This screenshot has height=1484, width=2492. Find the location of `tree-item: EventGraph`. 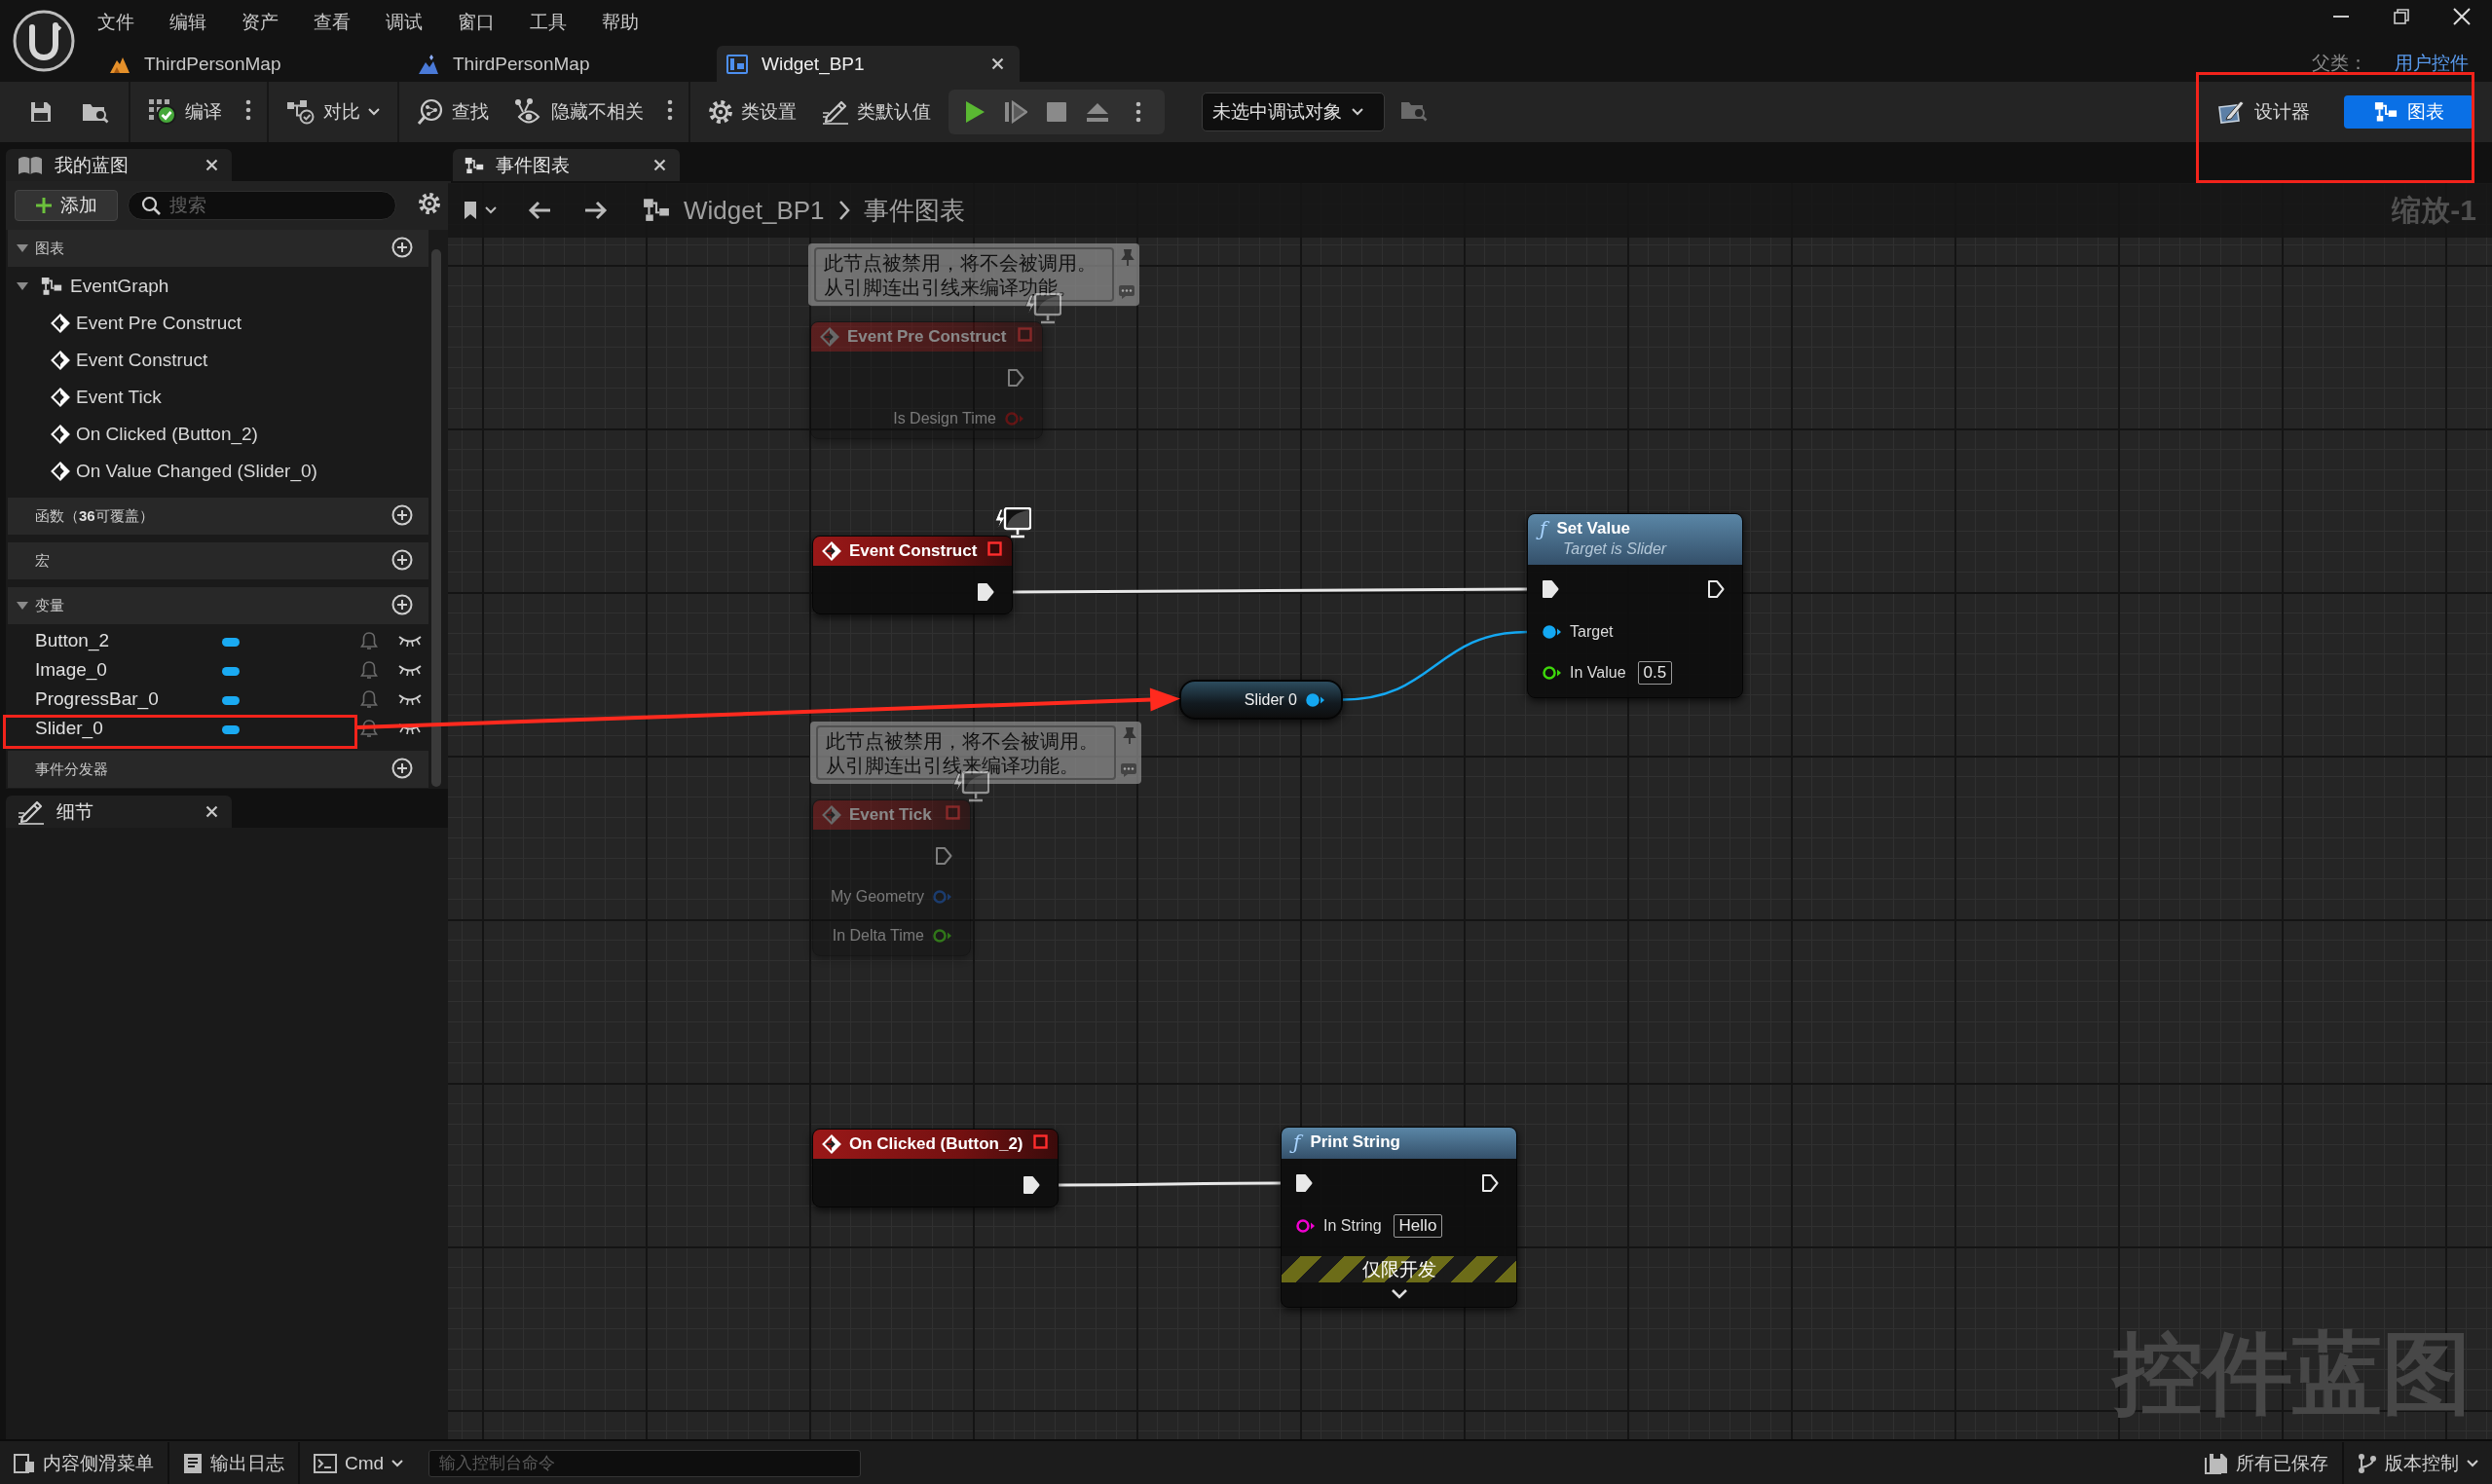

tree-item: EventGraph is located at coordinates (218, 286).